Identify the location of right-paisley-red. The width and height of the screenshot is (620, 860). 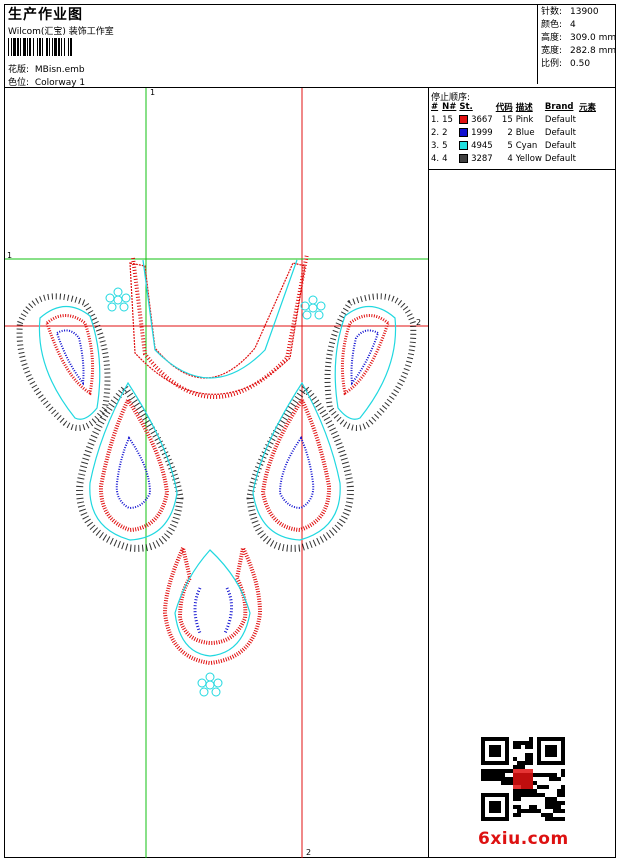
(365, 355).